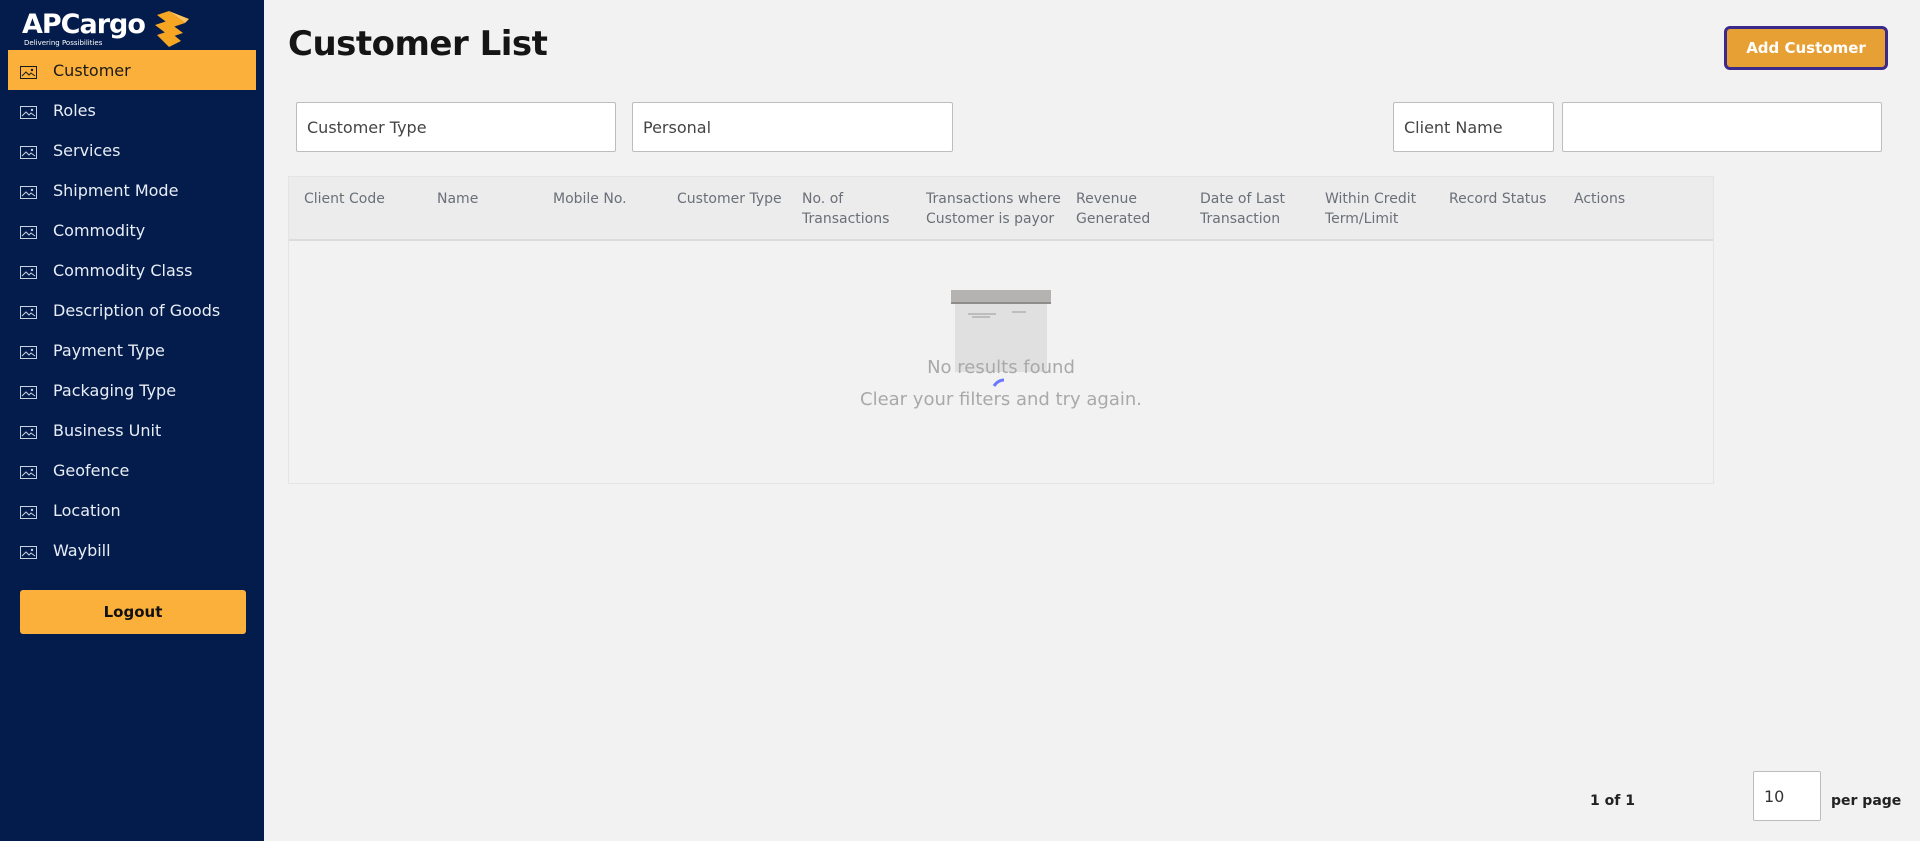 The width and height of the screenshot is (1920, 841). I want to click on sidebar-item-location: Location, so click(132, 510).